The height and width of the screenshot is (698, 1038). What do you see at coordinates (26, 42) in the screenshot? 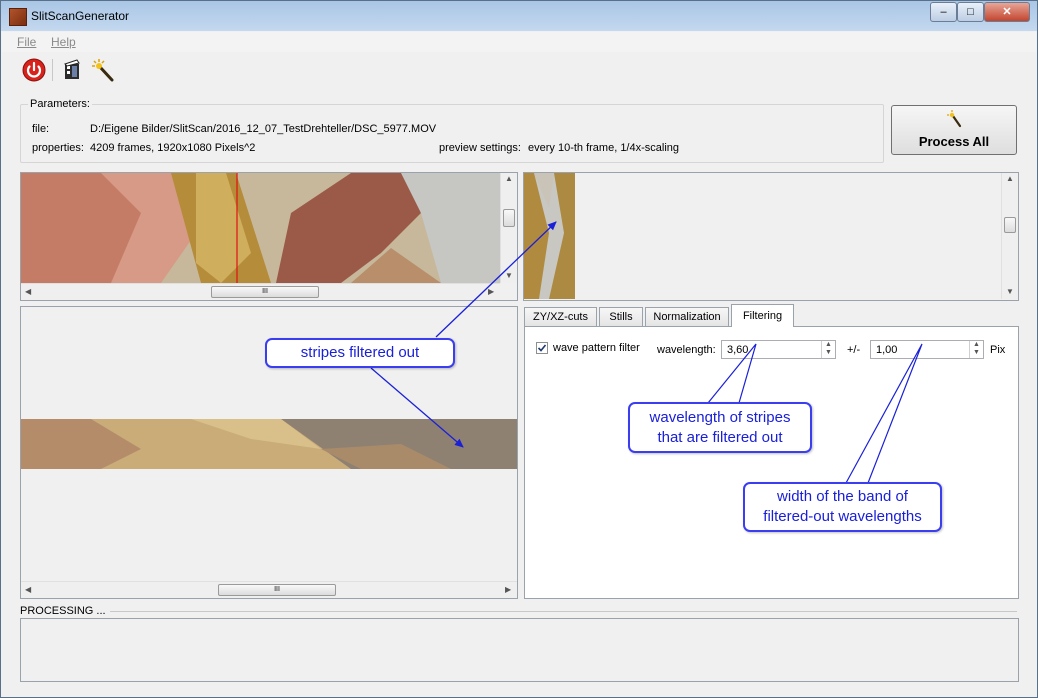
I see `menu-file: File` at bounding box center [26, 42].